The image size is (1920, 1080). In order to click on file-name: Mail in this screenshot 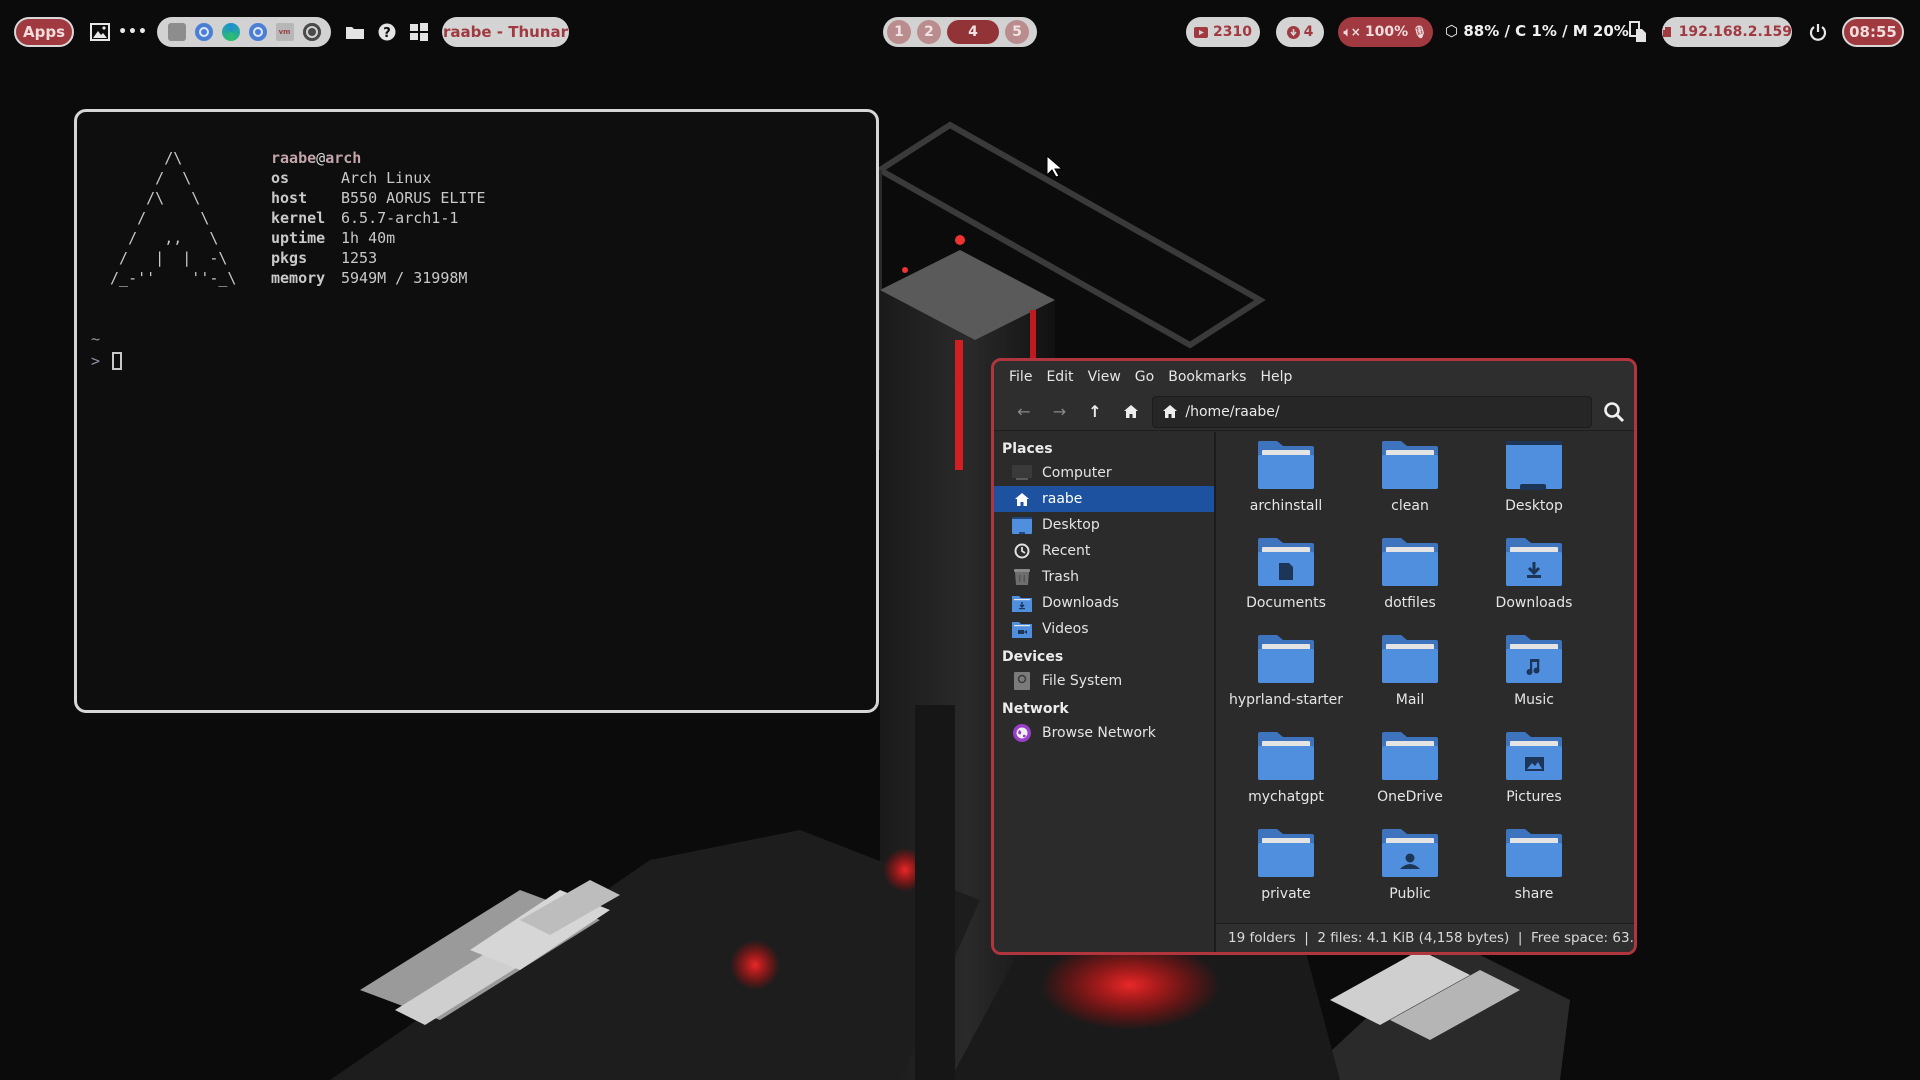, I will do `click(1410, 700)`.